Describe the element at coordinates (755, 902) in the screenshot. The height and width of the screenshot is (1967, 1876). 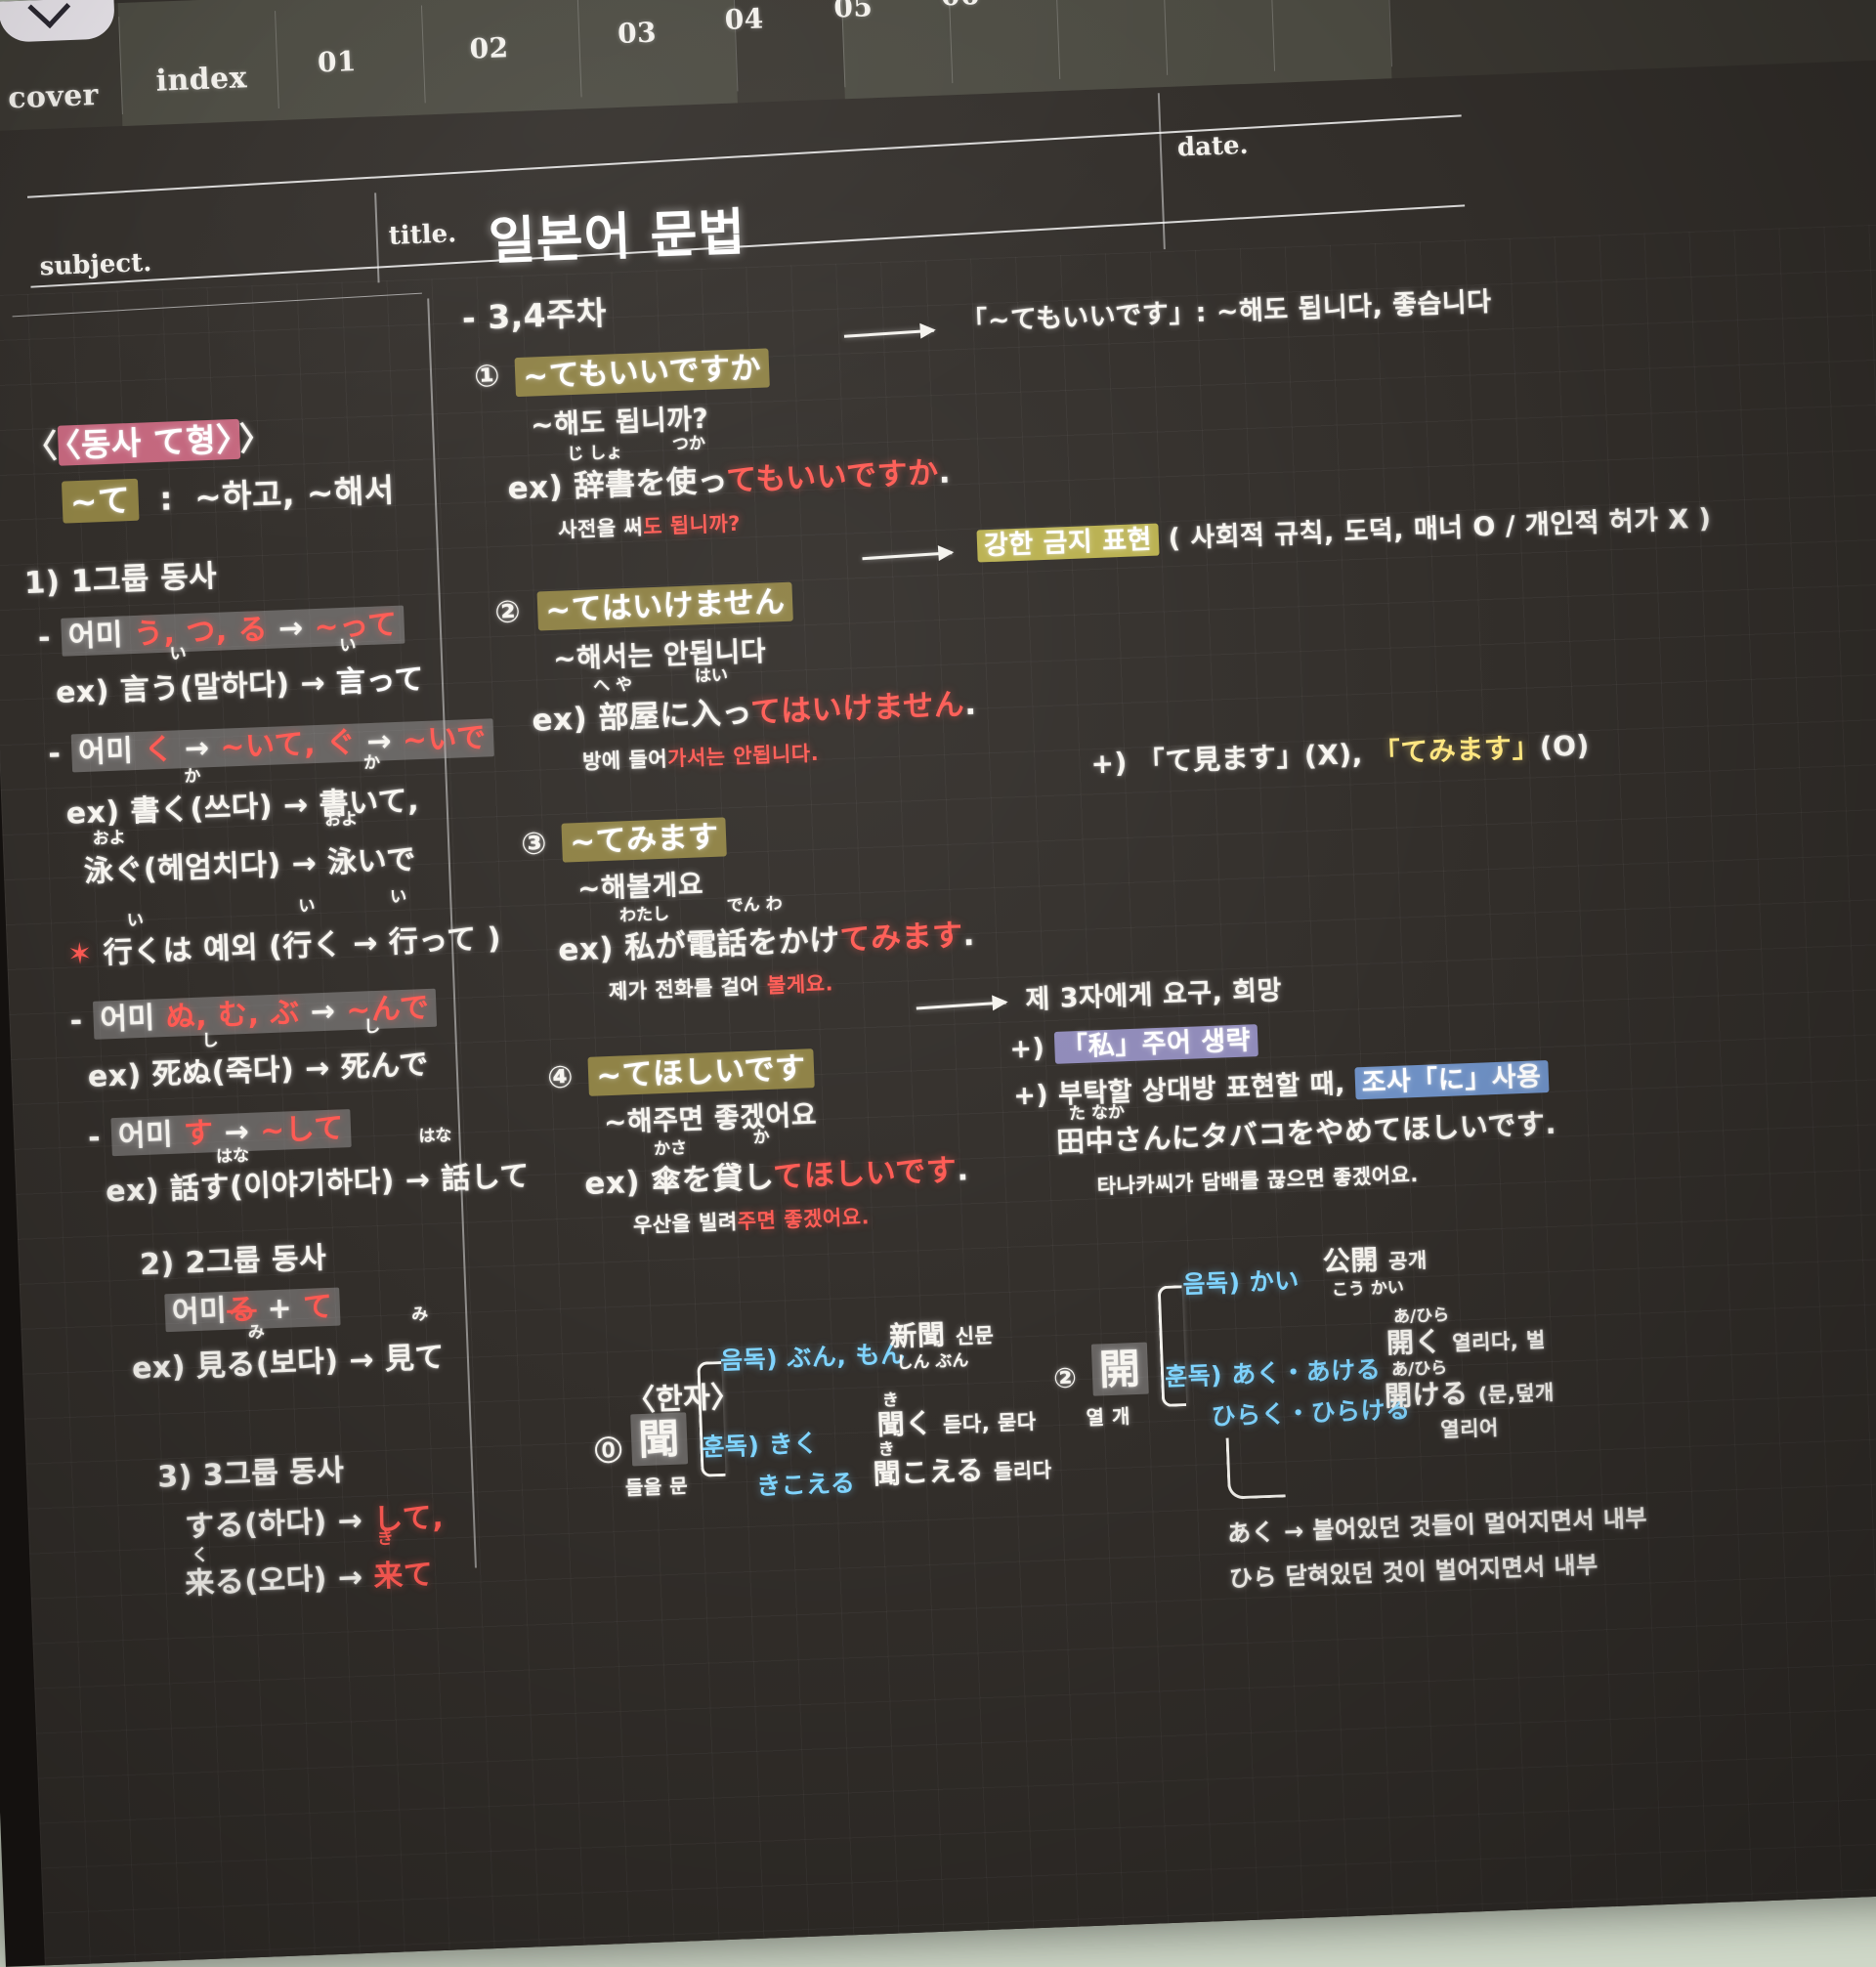
I see `ruby: でん わ` at that location.